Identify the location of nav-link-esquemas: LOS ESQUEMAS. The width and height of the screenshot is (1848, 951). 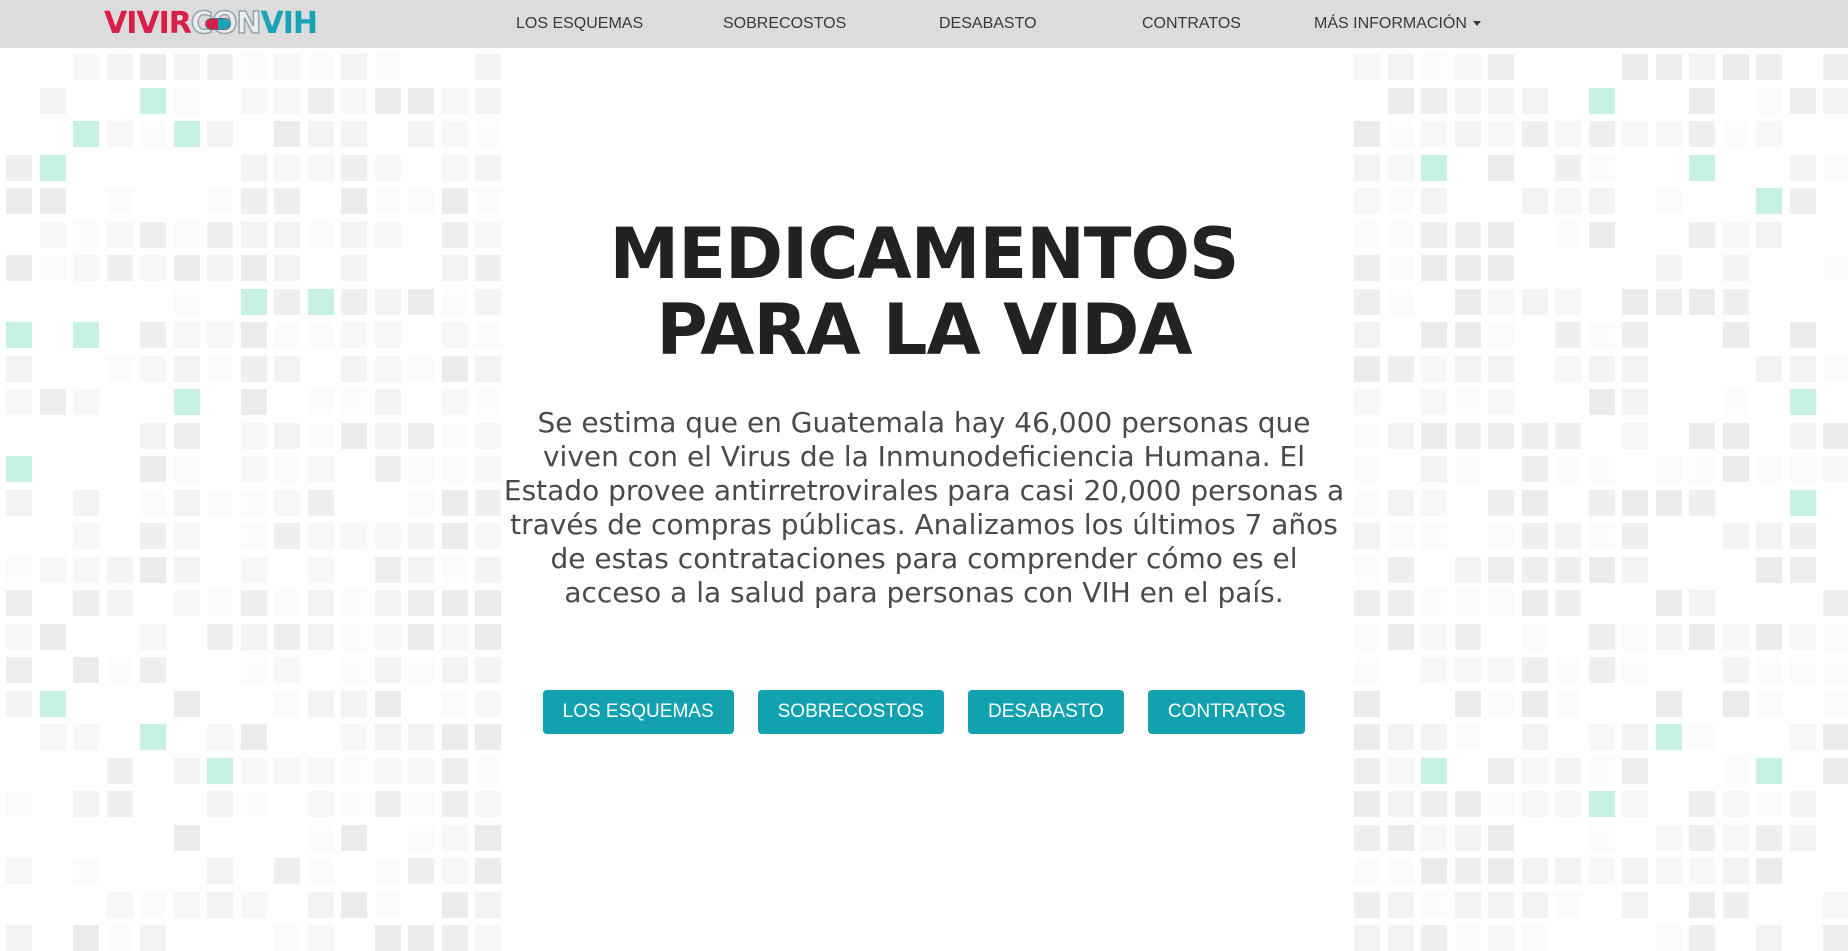
(579, 24).